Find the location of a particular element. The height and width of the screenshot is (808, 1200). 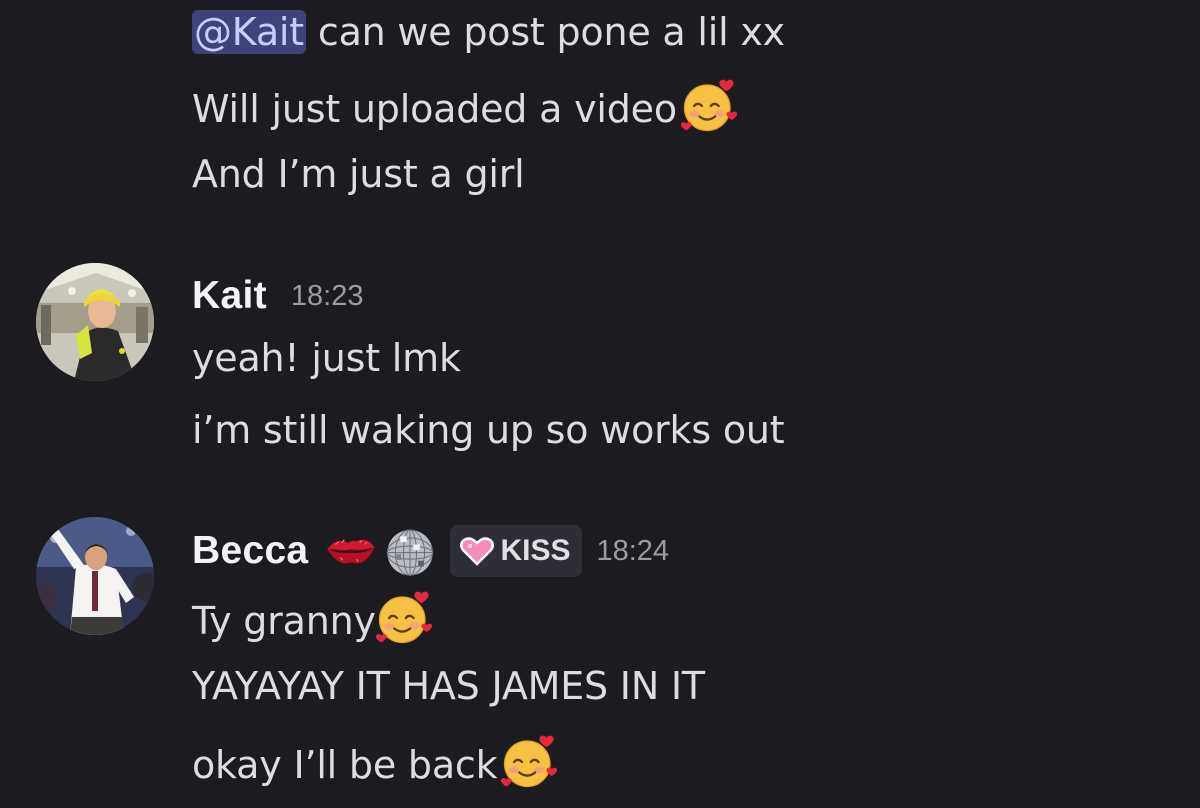

kiss-mark-icon is located at coordinates (351, 551).